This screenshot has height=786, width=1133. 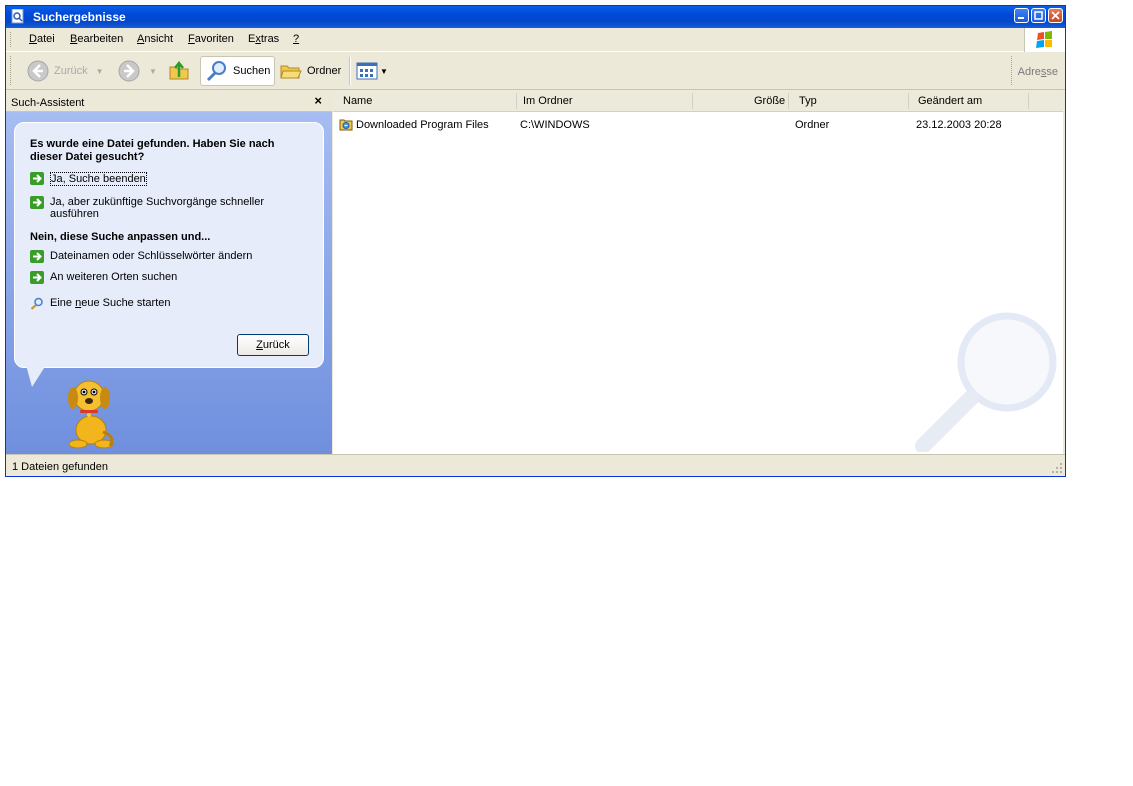 I want to click on maximize-icon, so click(x=1038, y=15).